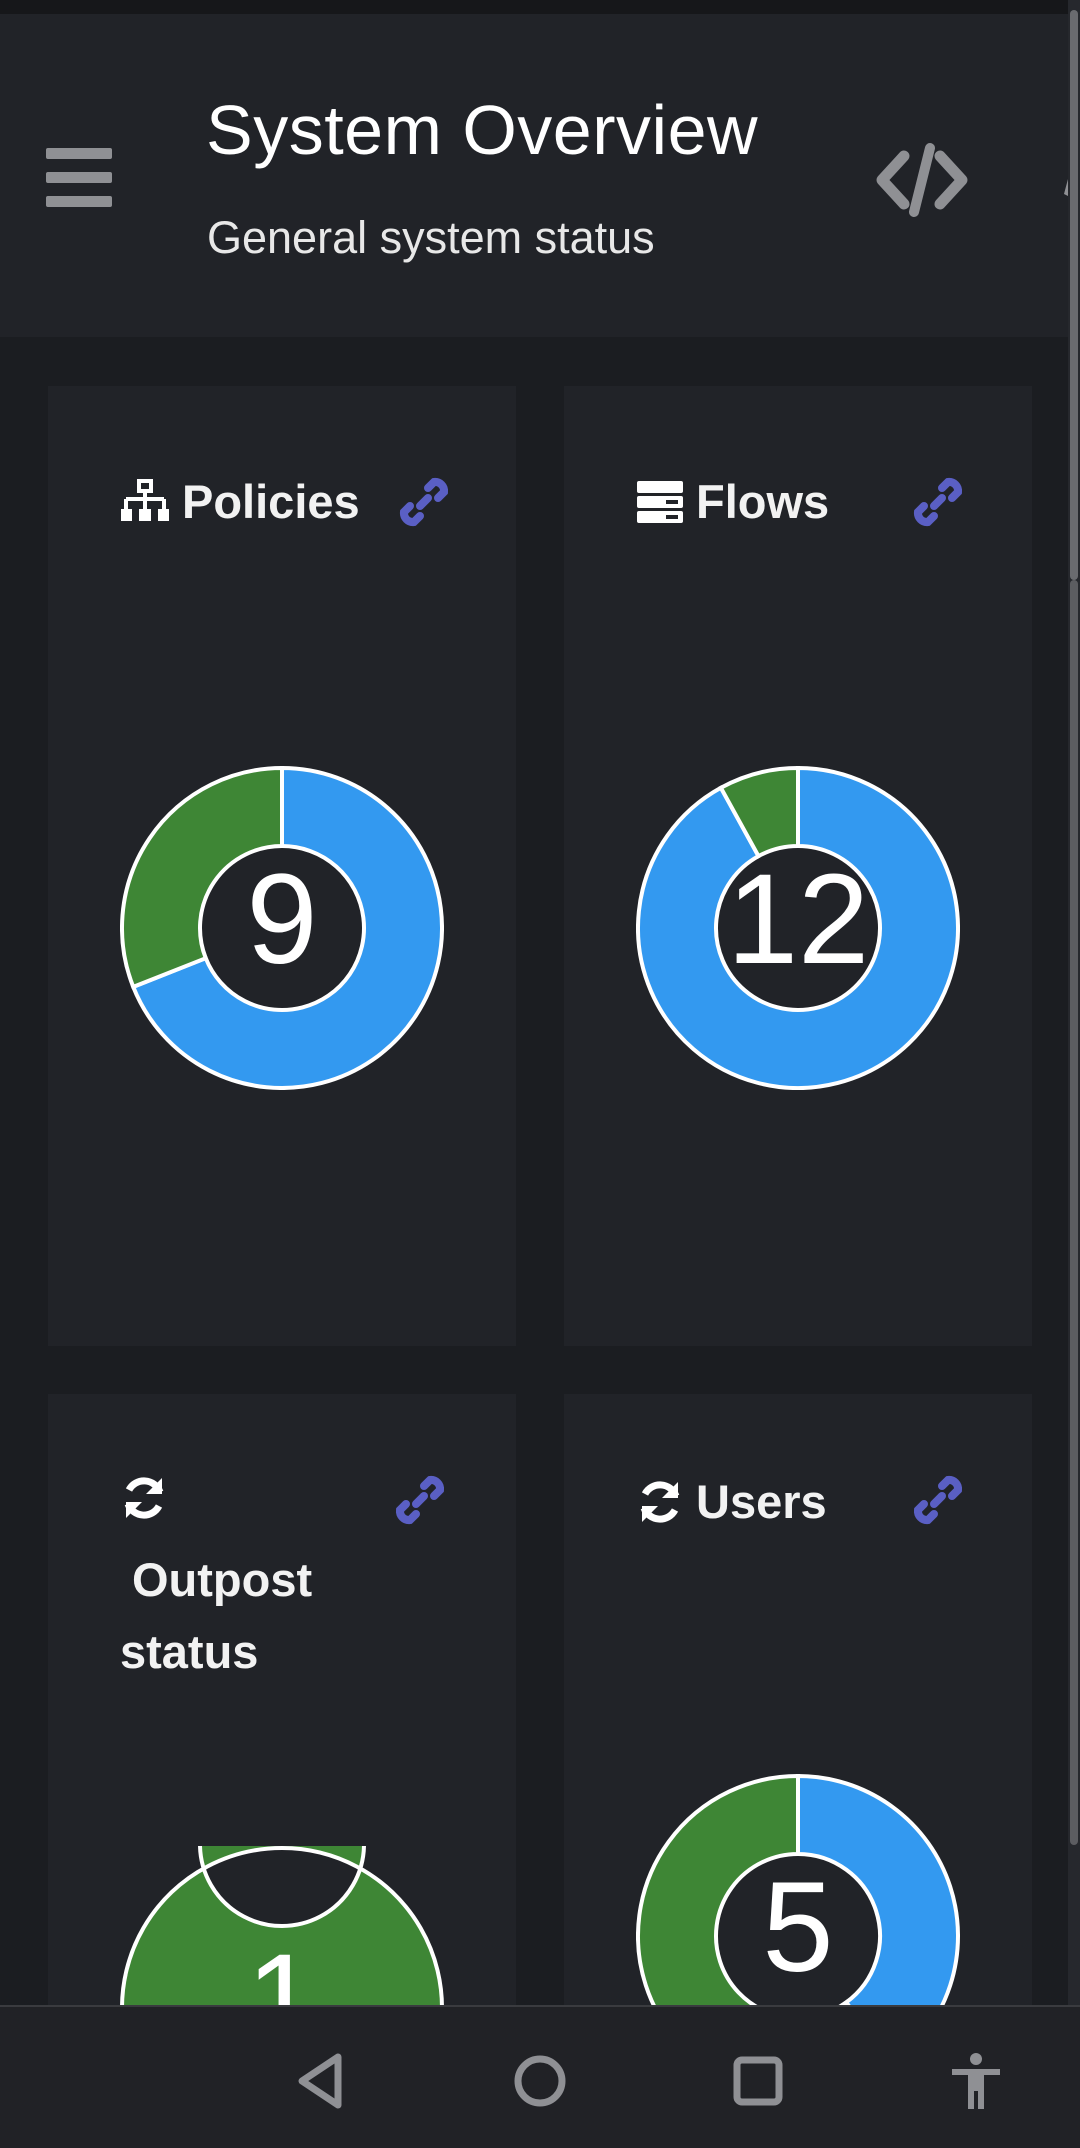 Image resolution: width=1080 pixels, height=2148 pixels. Describe the element at coordinates (540, 2081) in the screenshot. I see `home-circle-icon` at that location.